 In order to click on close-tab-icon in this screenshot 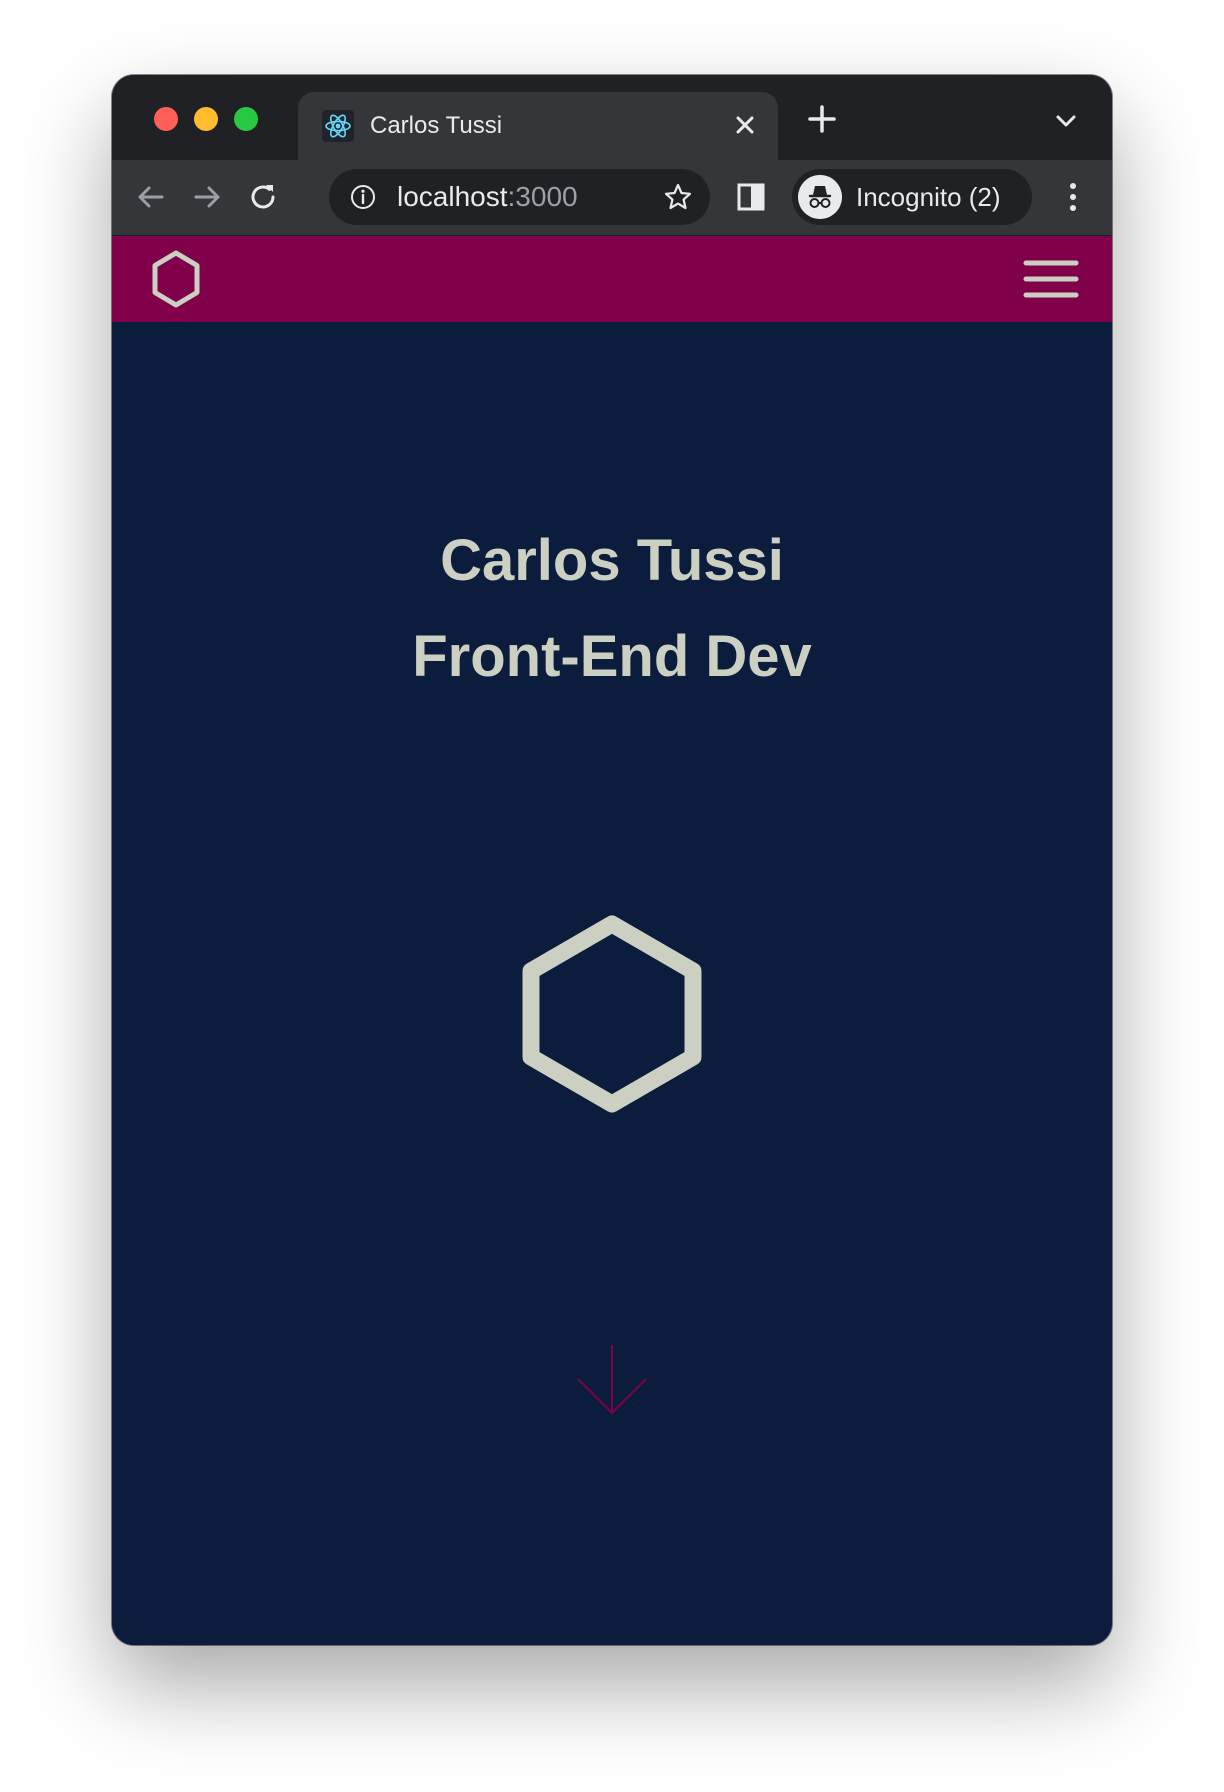, I will do `click(745, 125)`.